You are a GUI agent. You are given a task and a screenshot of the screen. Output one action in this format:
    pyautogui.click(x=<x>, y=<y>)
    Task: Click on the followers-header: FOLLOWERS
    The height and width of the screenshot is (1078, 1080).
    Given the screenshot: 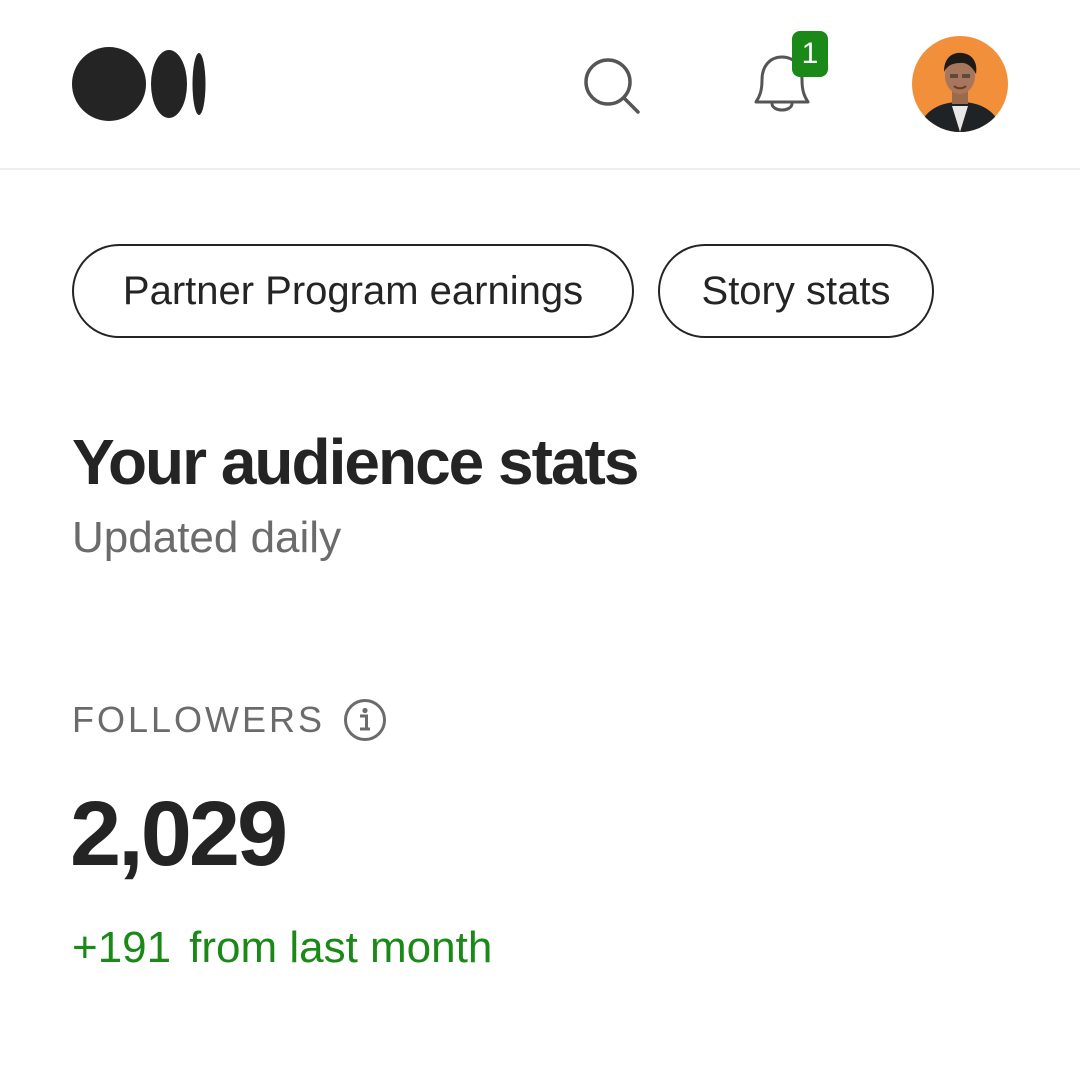 What is the action you would take?
    pyautogui.click(x=229, y=720)
    